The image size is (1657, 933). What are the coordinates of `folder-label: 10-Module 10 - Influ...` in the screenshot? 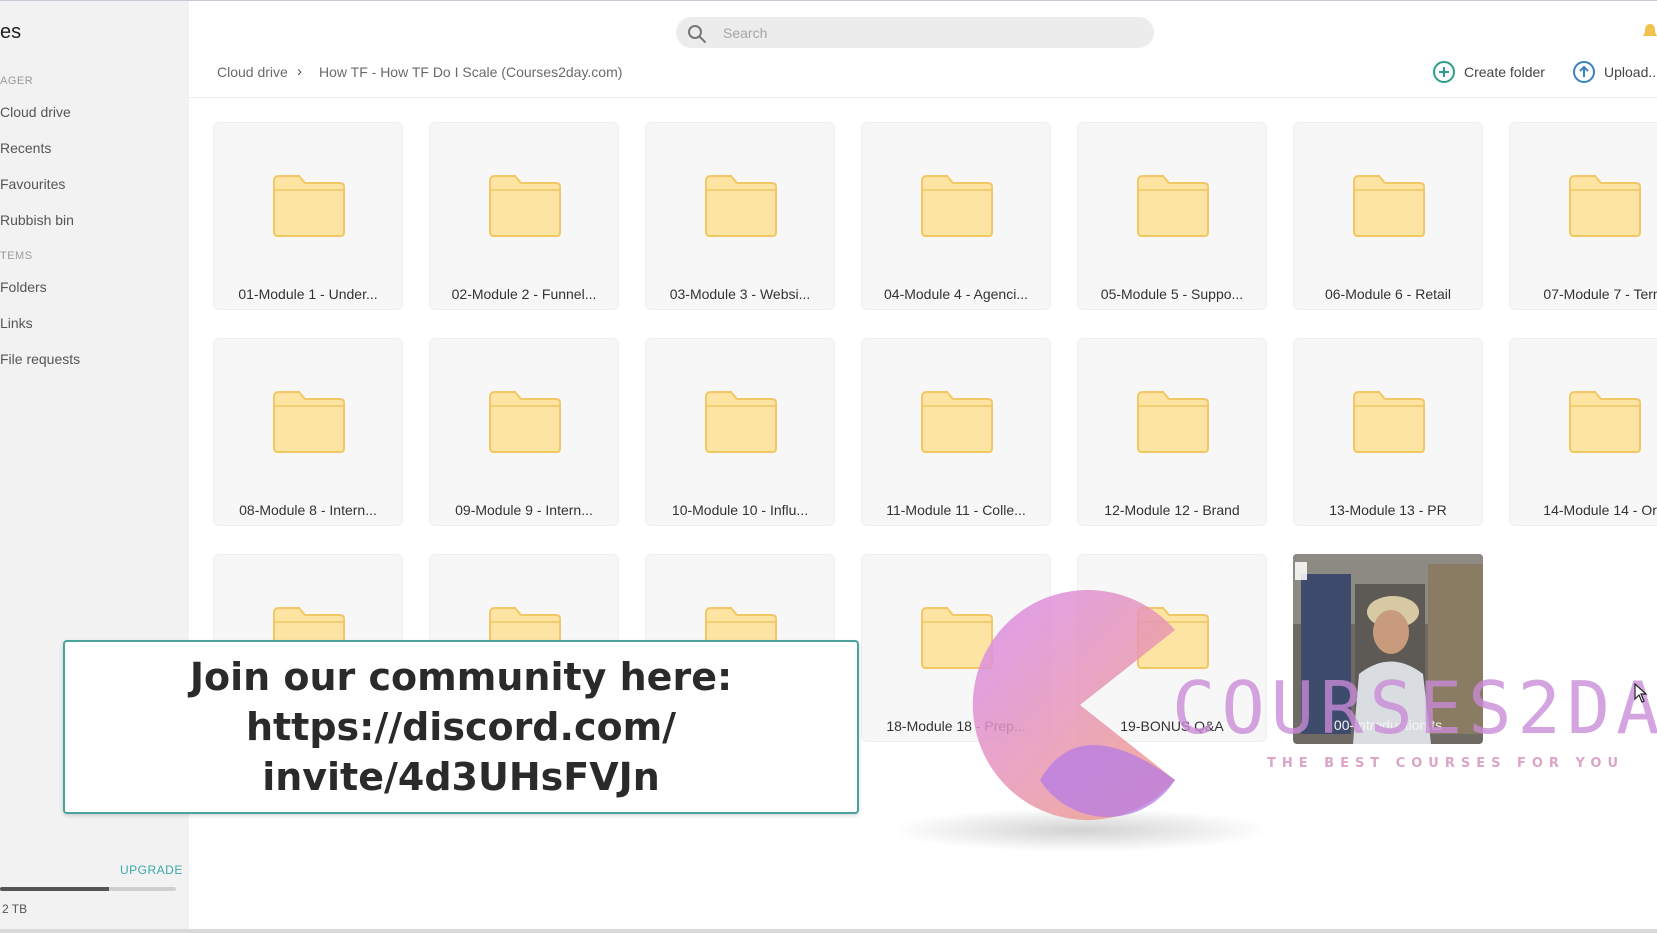 It's located at (740, 510).